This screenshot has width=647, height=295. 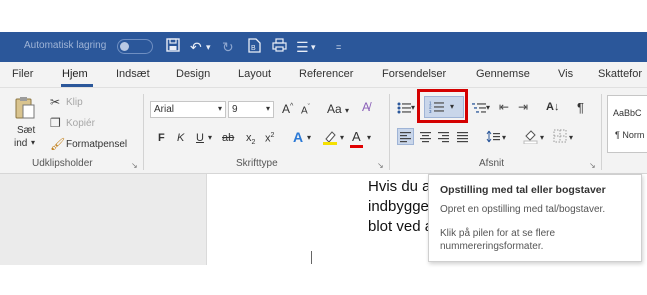 I want to click on paste-icon, so click(x=25, y=110).